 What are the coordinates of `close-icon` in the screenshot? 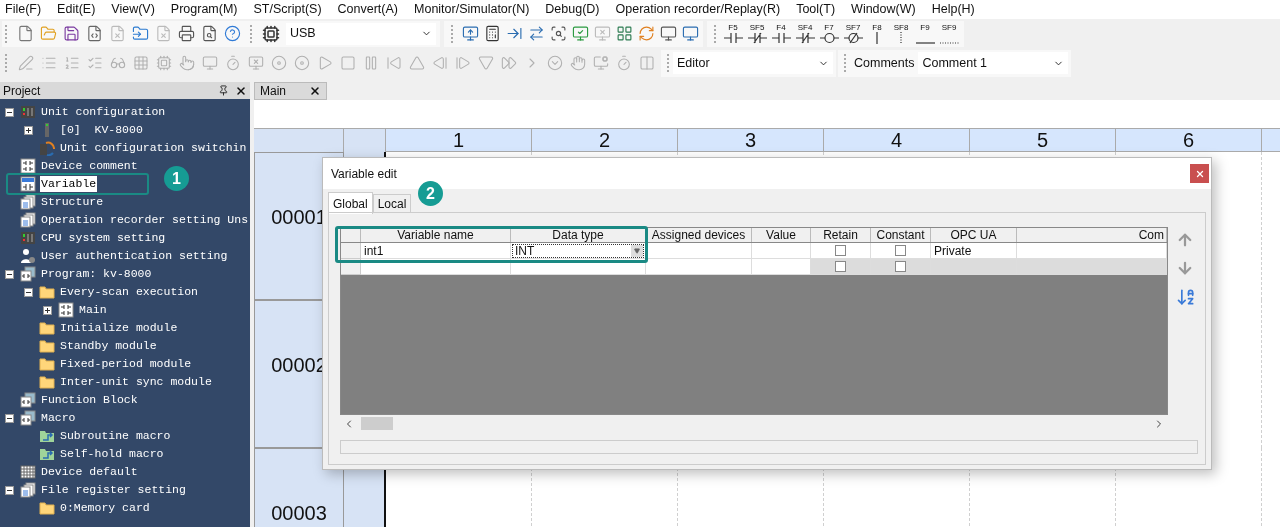 It's located at (315, 91).